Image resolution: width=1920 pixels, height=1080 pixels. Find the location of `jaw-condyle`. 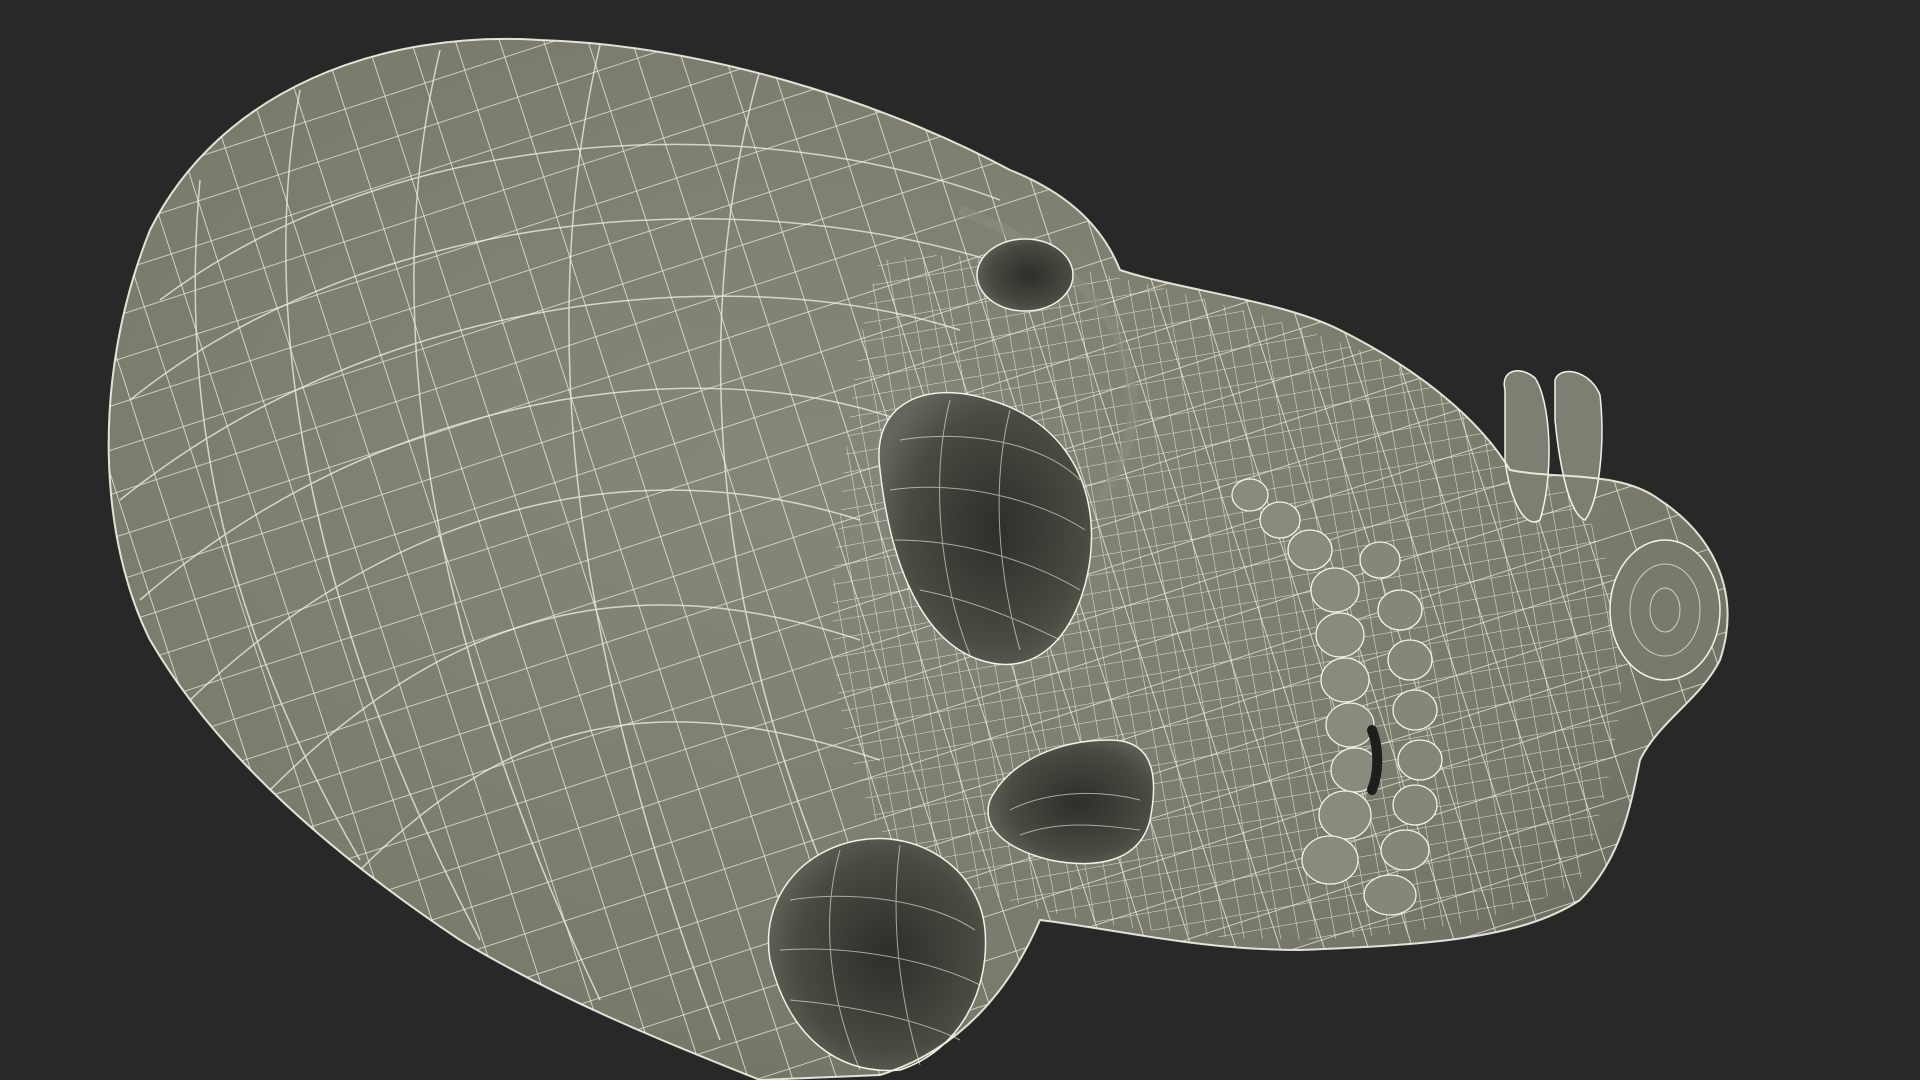

jaw-condyle is located at coordinates (1665, 610).